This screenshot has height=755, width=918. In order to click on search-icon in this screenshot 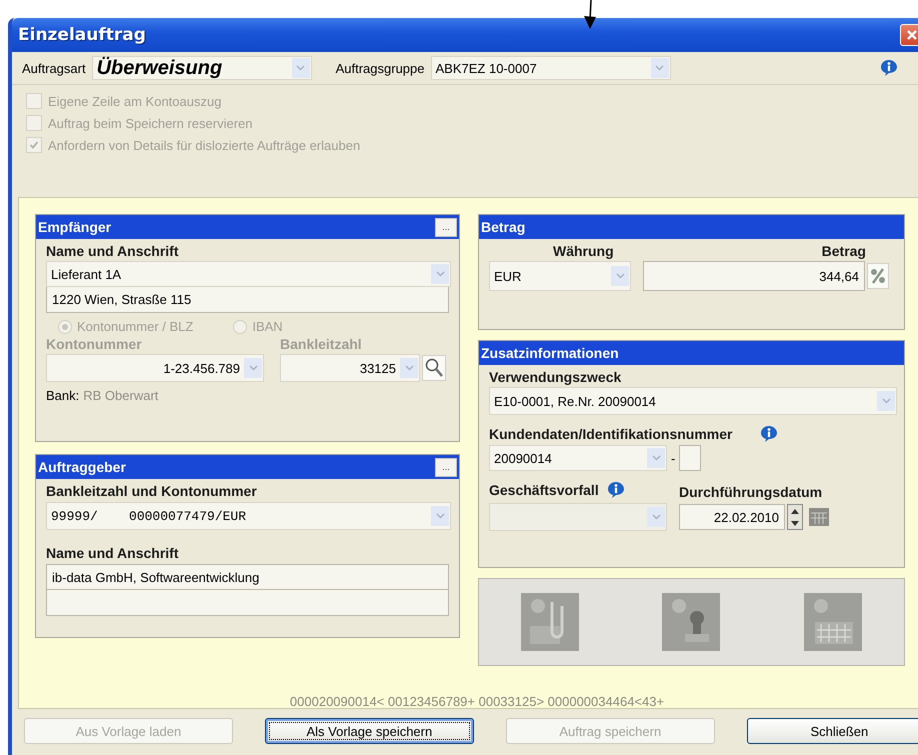, I will do `click(434, 368)`.